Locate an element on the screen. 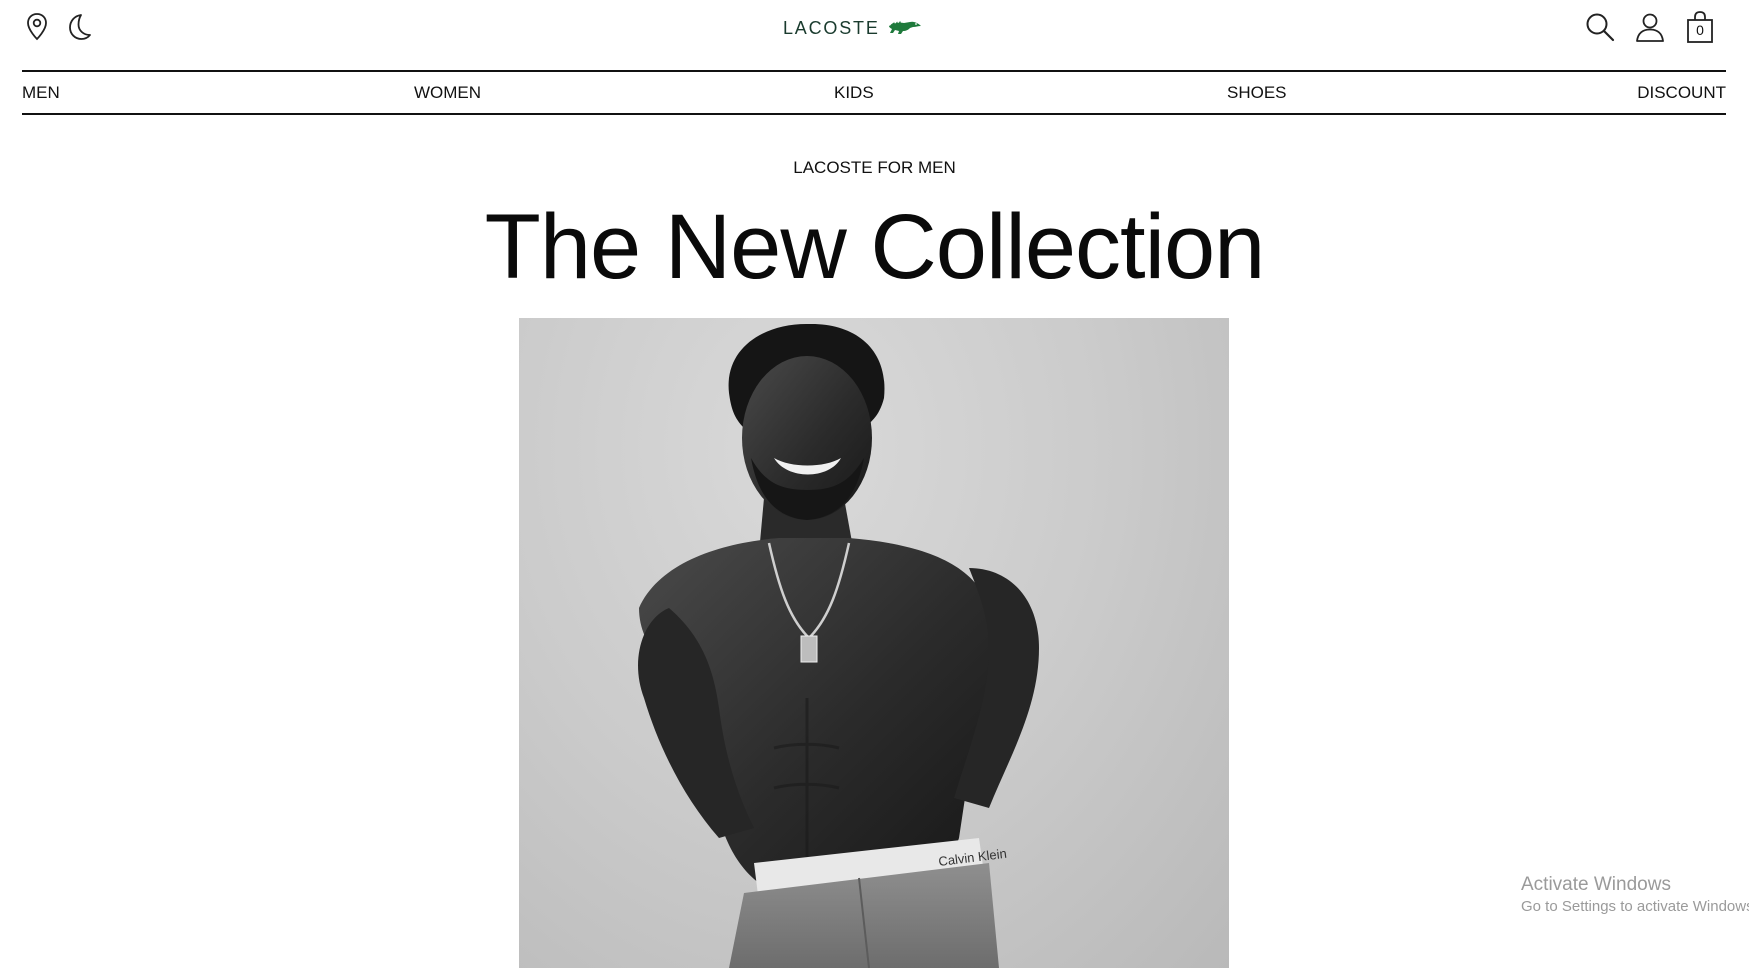 The width and height of the screenshot is (1749, 968). nav-item-kids: KIDS is located at coordinates (854, 92).